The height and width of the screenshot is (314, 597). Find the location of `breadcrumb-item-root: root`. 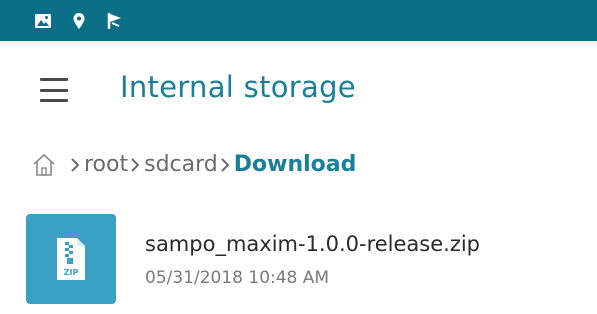

breadcrumb-item-root: root is located at coordinates (106, 165).